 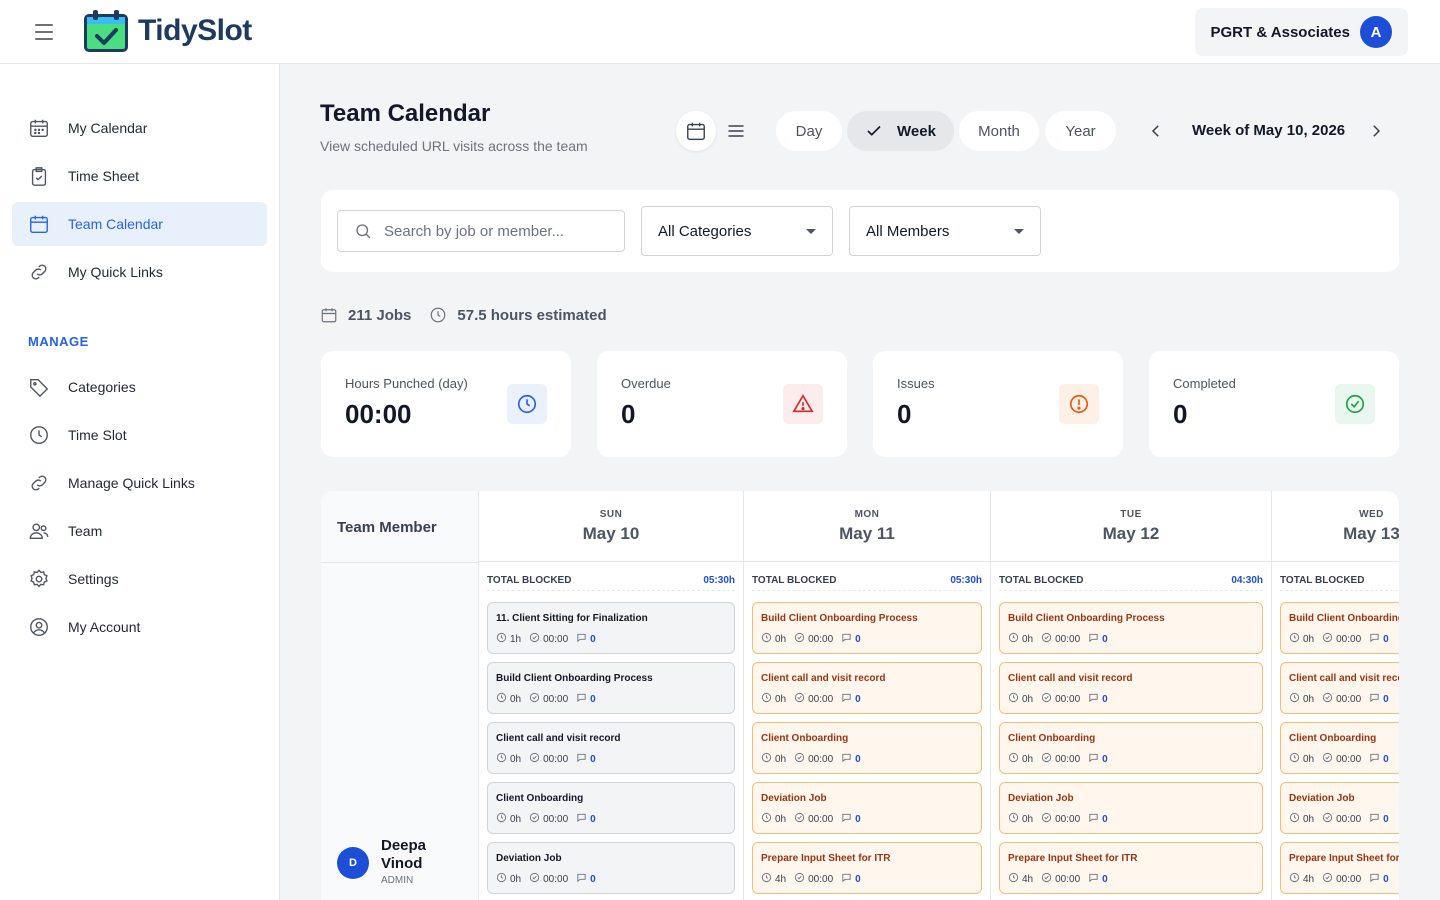 What do you see at coordinates (867, 526) in the screenshot?
I see `day-header: MON May 11` at bounding box center [867, 526].